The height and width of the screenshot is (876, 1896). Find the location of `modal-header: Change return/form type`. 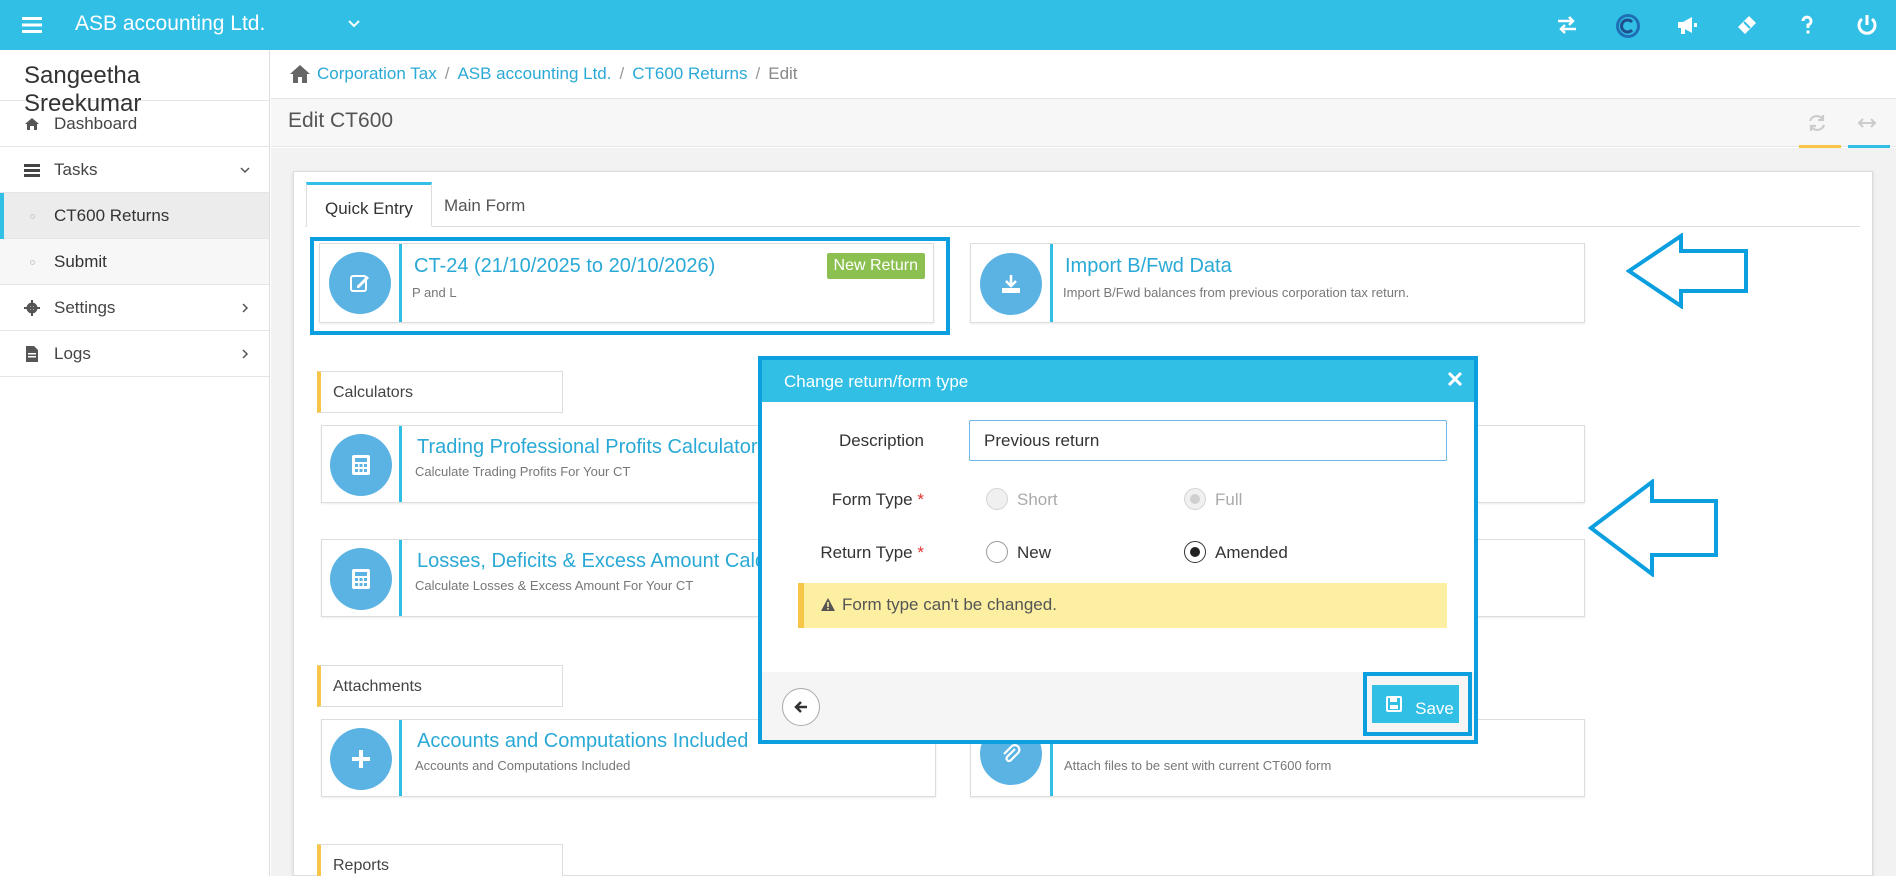

modal-header: Change return/form type is located at coordinates (1118, 381).